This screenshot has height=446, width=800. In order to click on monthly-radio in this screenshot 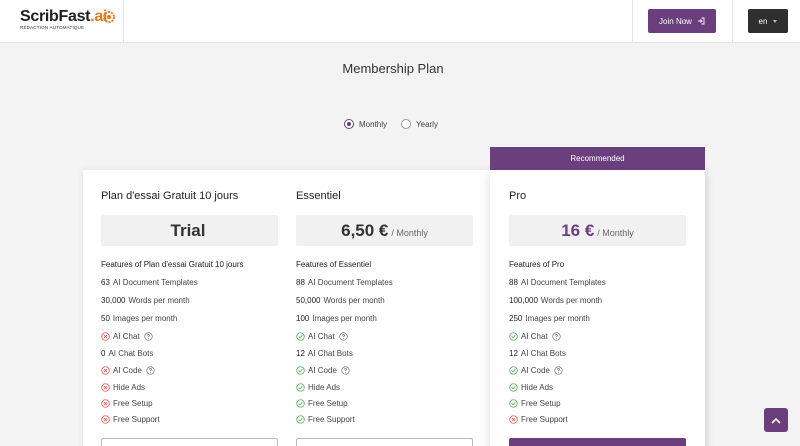, I will do `click(349, 124)`.